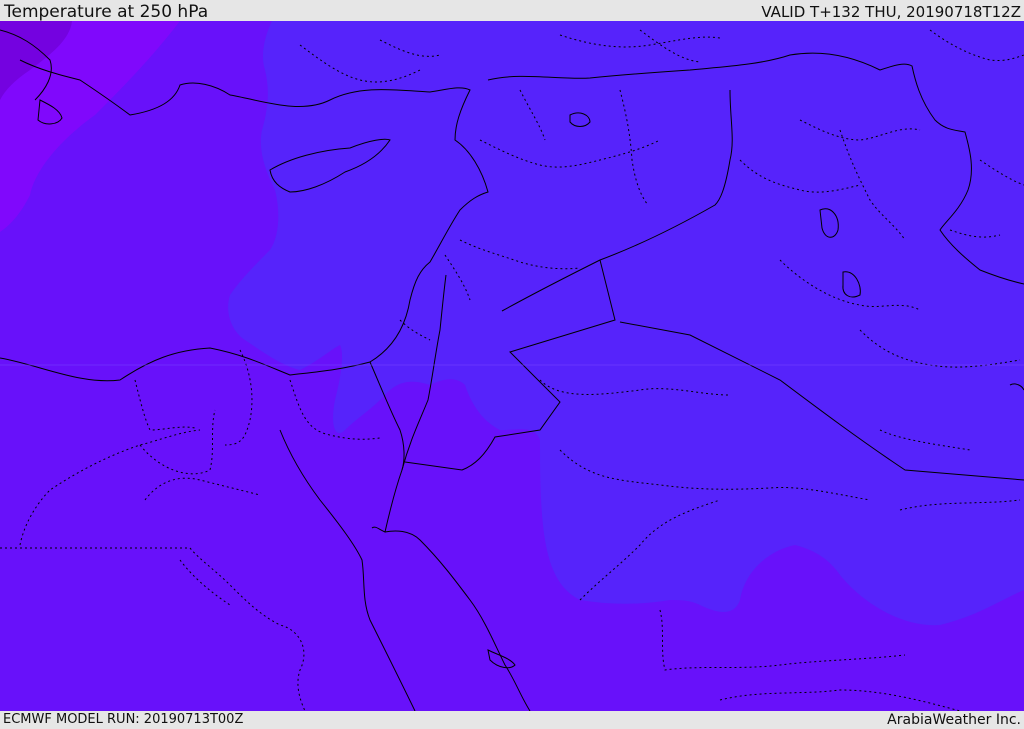  I want to click on model-run-label: ECMWF MODEL RUN: 20190713T00Z, so click(123, 719).